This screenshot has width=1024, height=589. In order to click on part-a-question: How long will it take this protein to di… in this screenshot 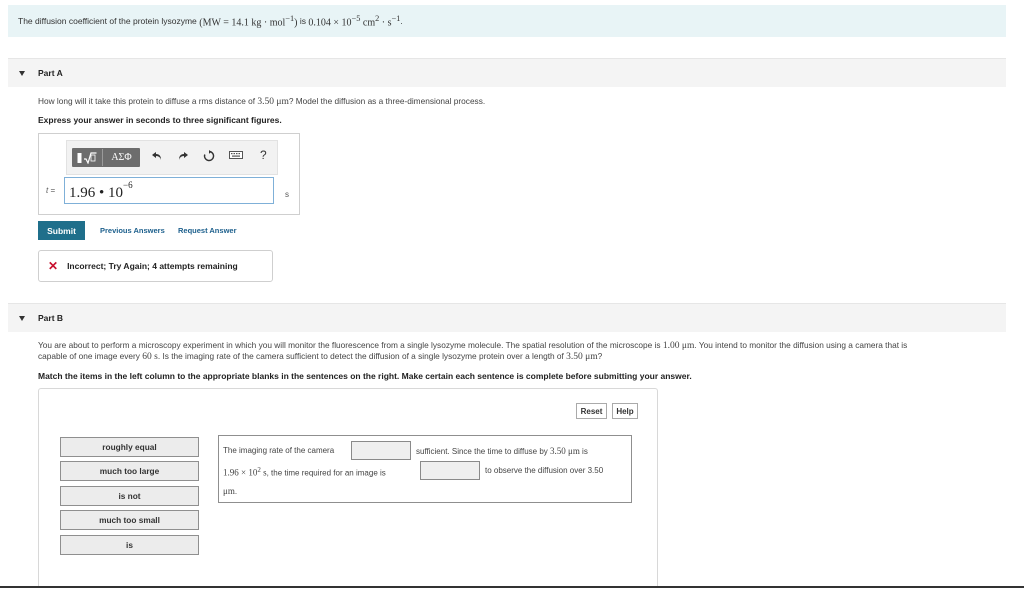, I will do `click(261, 101)`.